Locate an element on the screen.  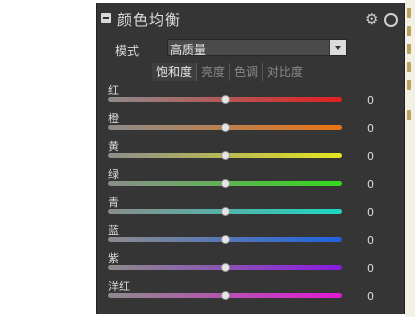
slider-row-green: 绿 0 is located at coordinates (250, 180).